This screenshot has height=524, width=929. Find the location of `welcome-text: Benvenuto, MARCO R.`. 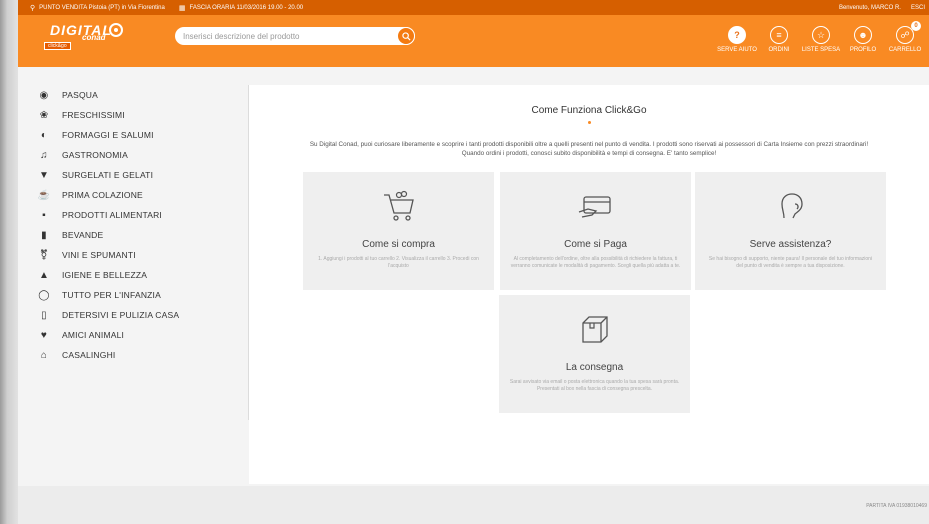

welcome-text: Benvenuto, MARCO R. is located at coordinates (869, 7).